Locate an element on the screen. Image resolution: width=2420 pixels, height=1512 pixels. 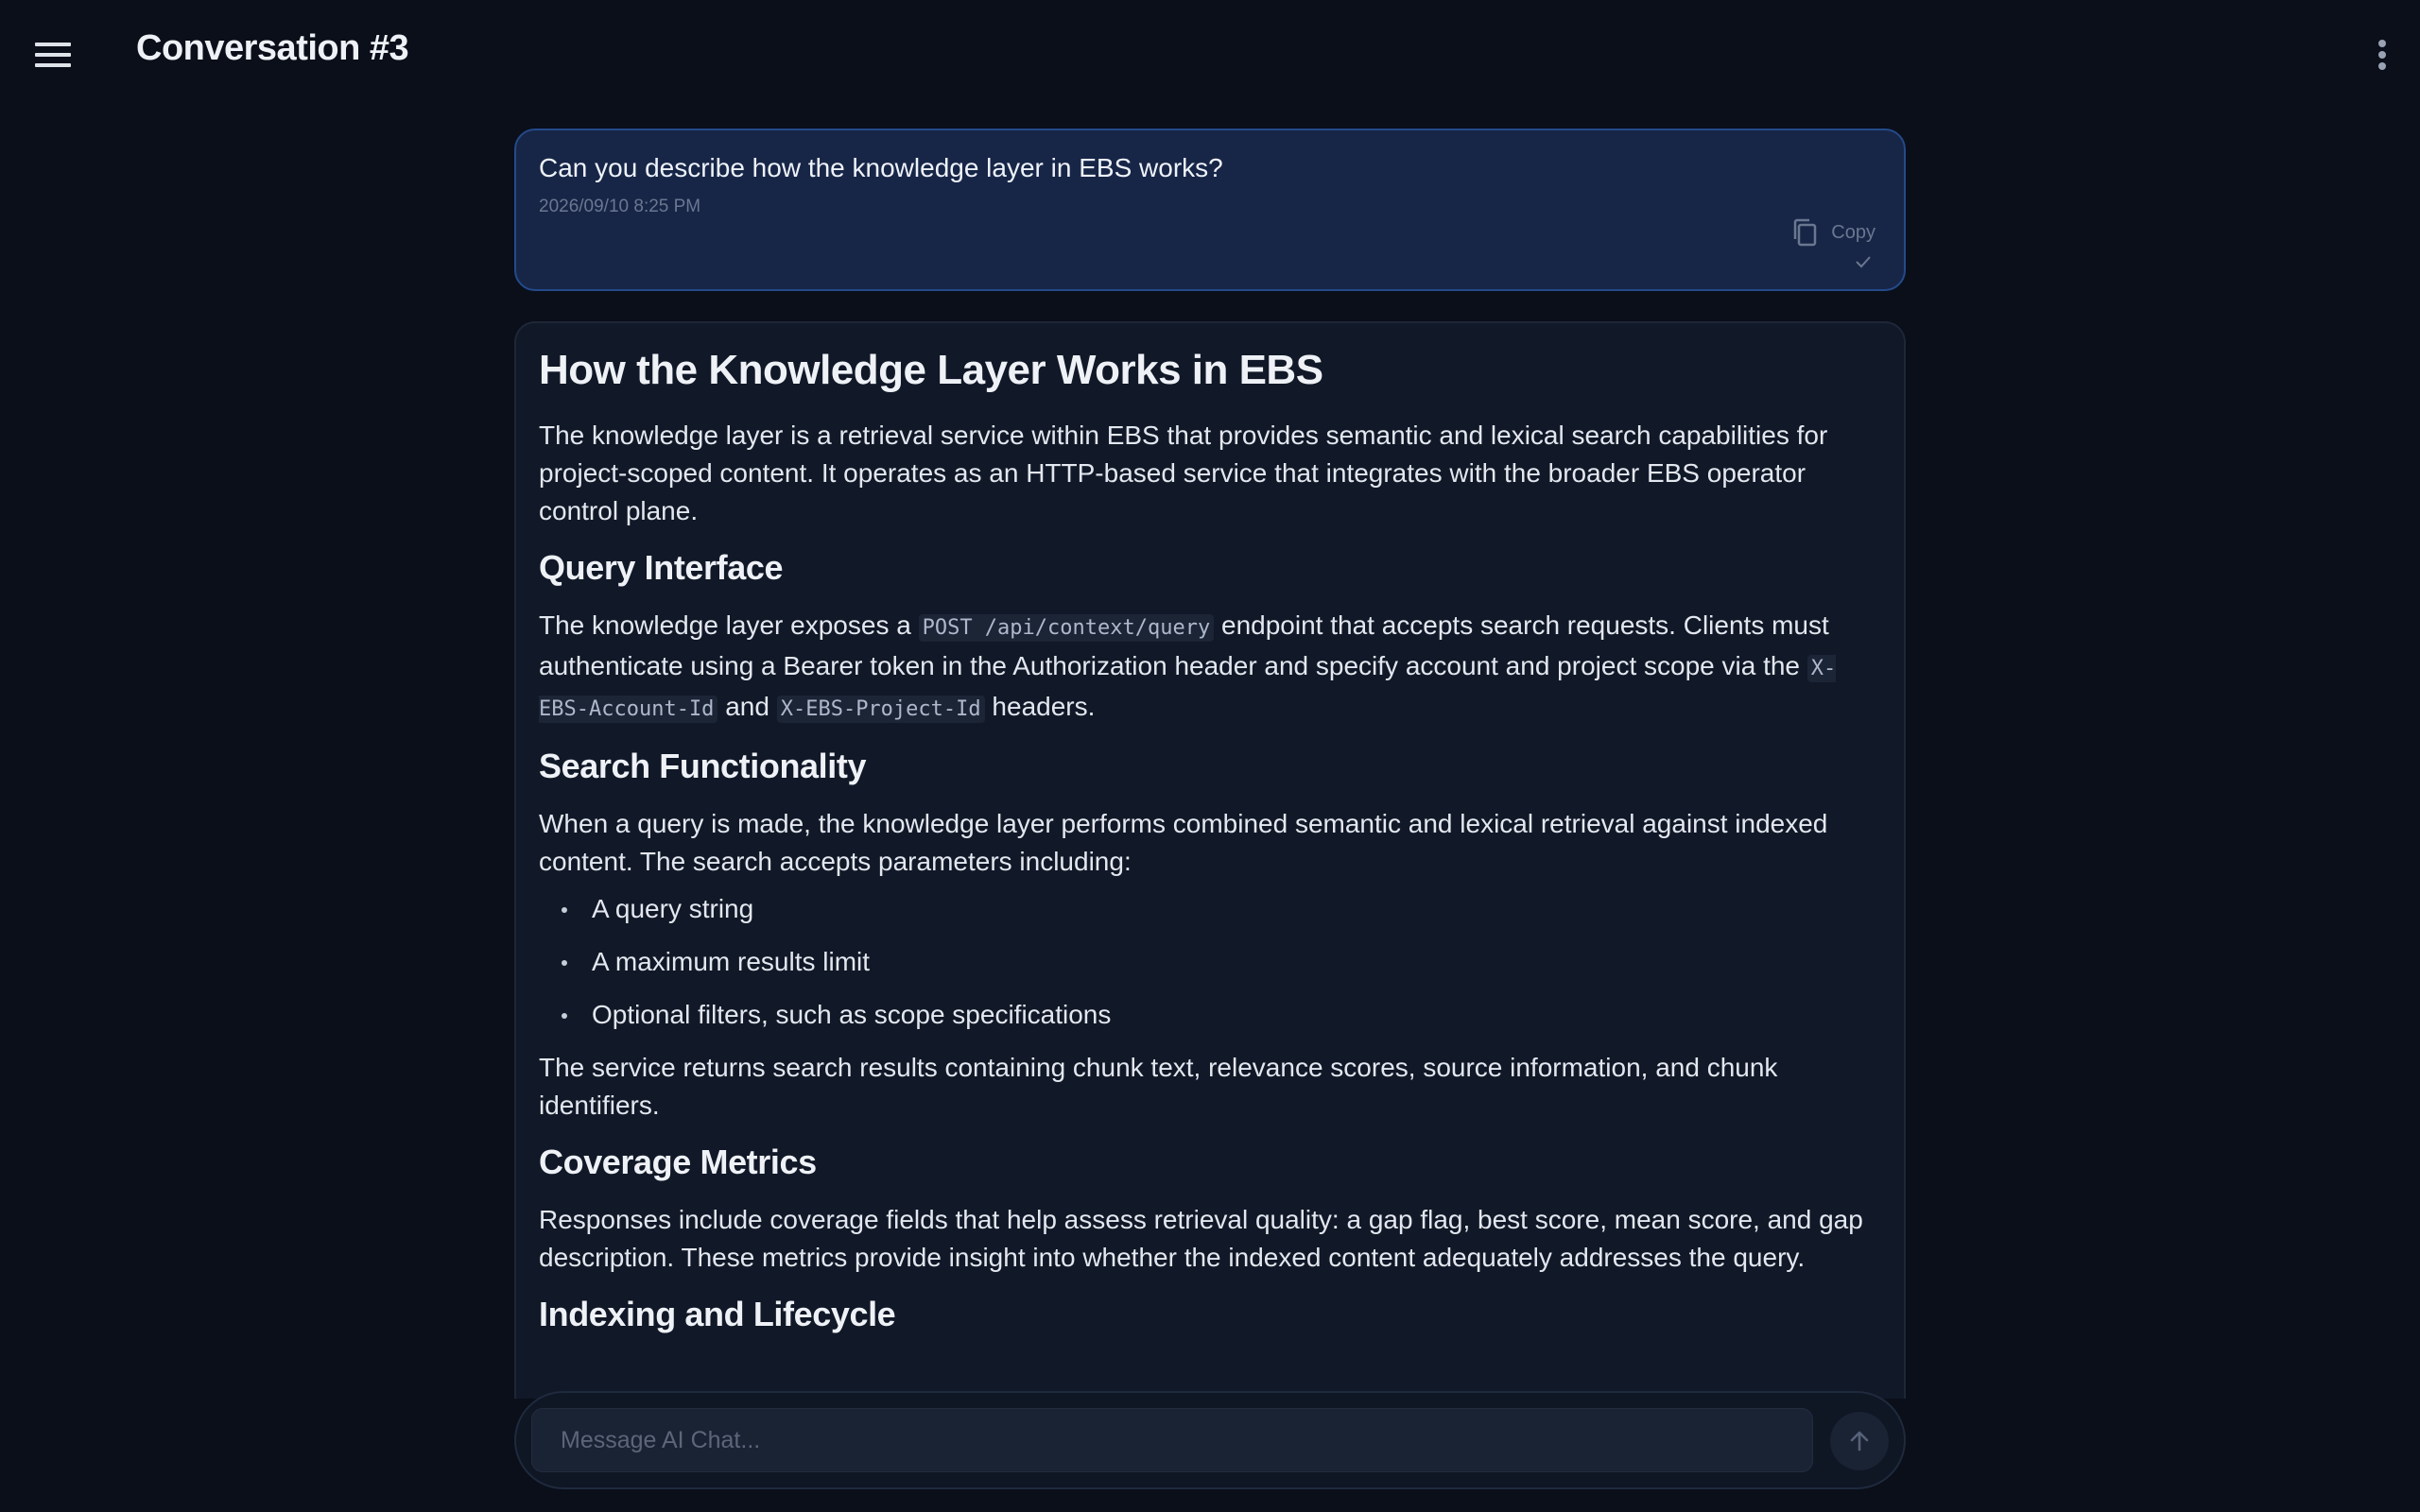
message-timestamp: 2026/09/10 8:25 PM is located at coordinates (620, 207).